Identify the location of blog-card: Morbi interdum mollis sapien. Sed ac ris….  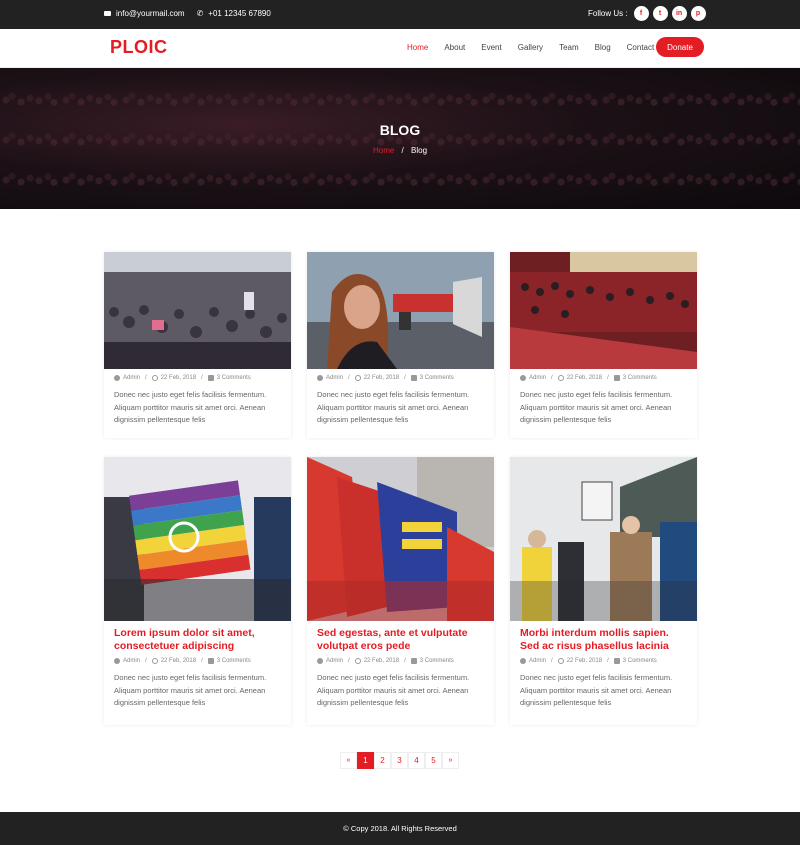
(603, 591).